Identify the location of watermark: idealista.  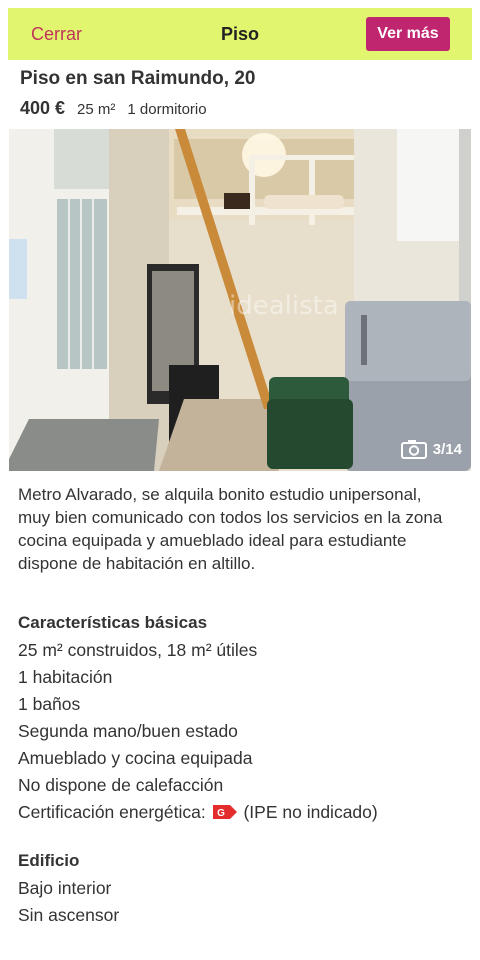
(284, 306).